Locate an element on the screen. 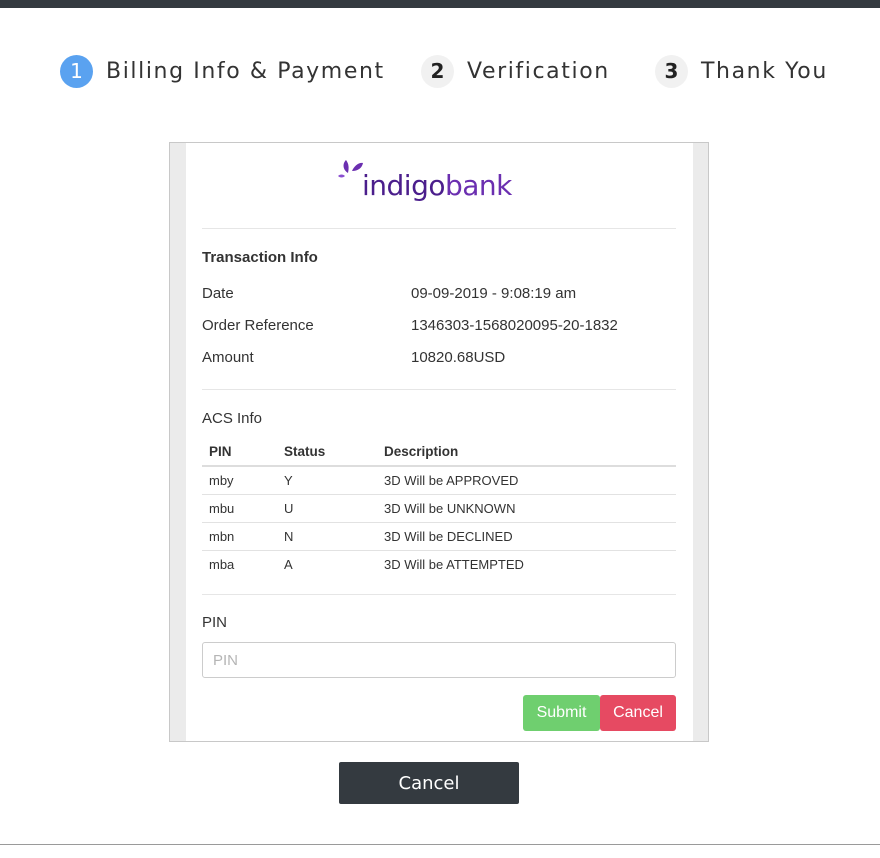 Image resolution: width=880 pixels, height=858 pixels. step-thank-you: 3 Thank You is located at coordinates (741, 71).